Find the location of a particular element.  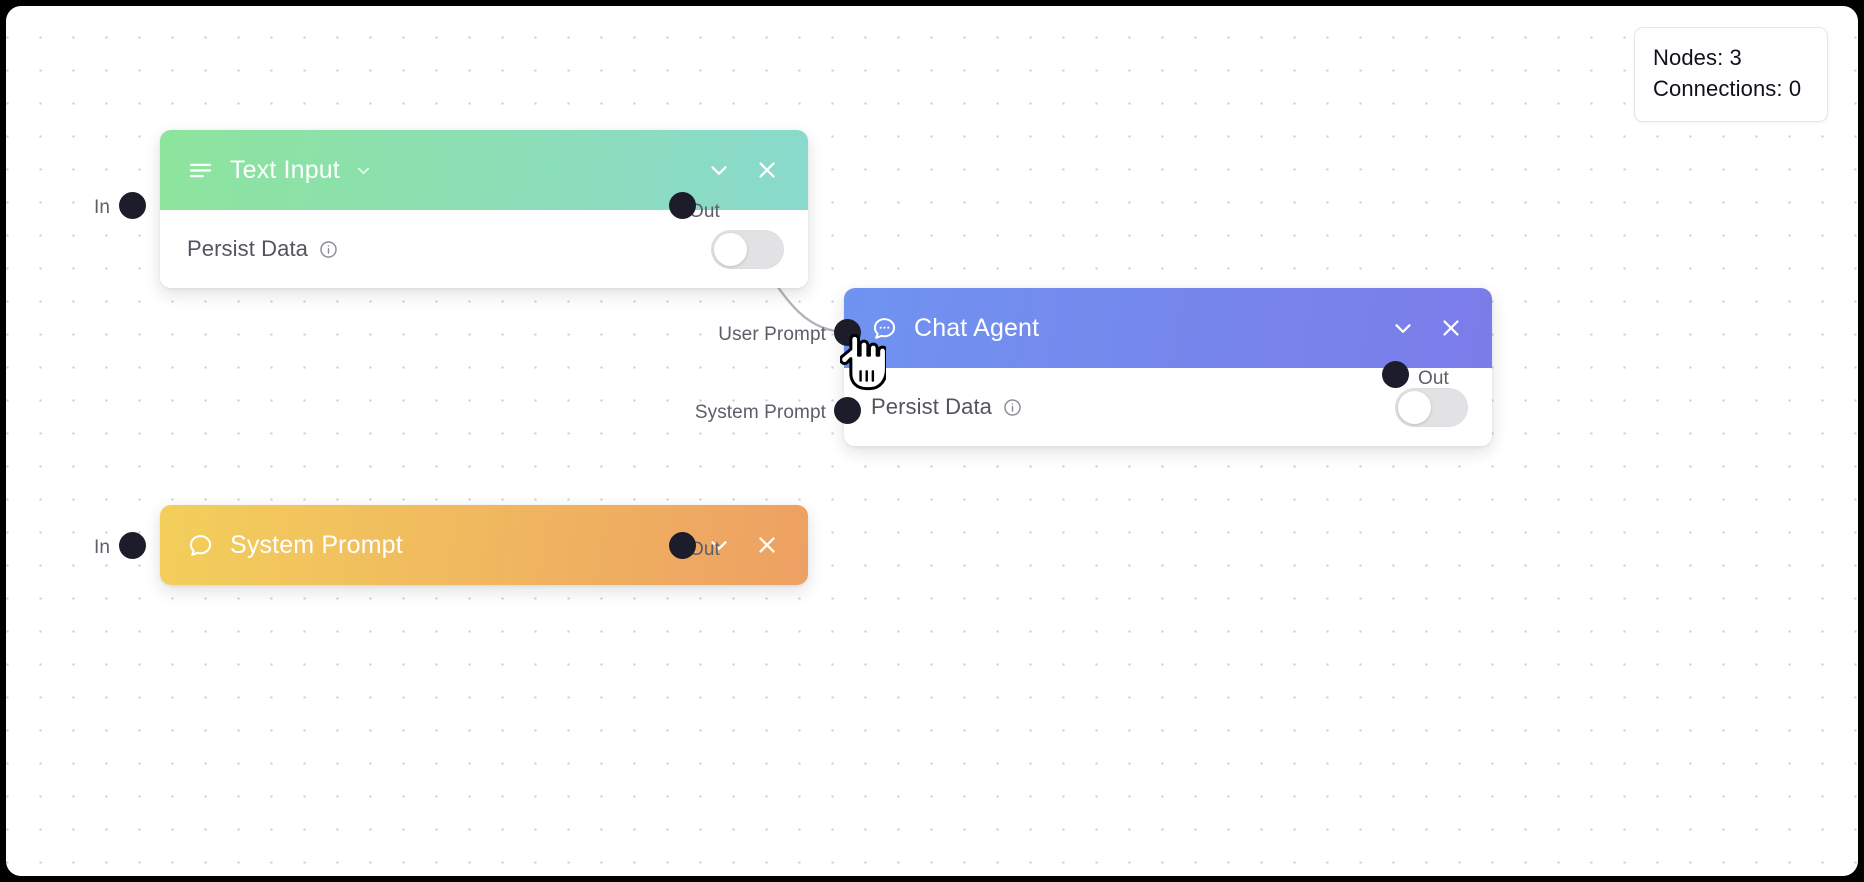

close-button-text-input is located at coordinates (767, 170).